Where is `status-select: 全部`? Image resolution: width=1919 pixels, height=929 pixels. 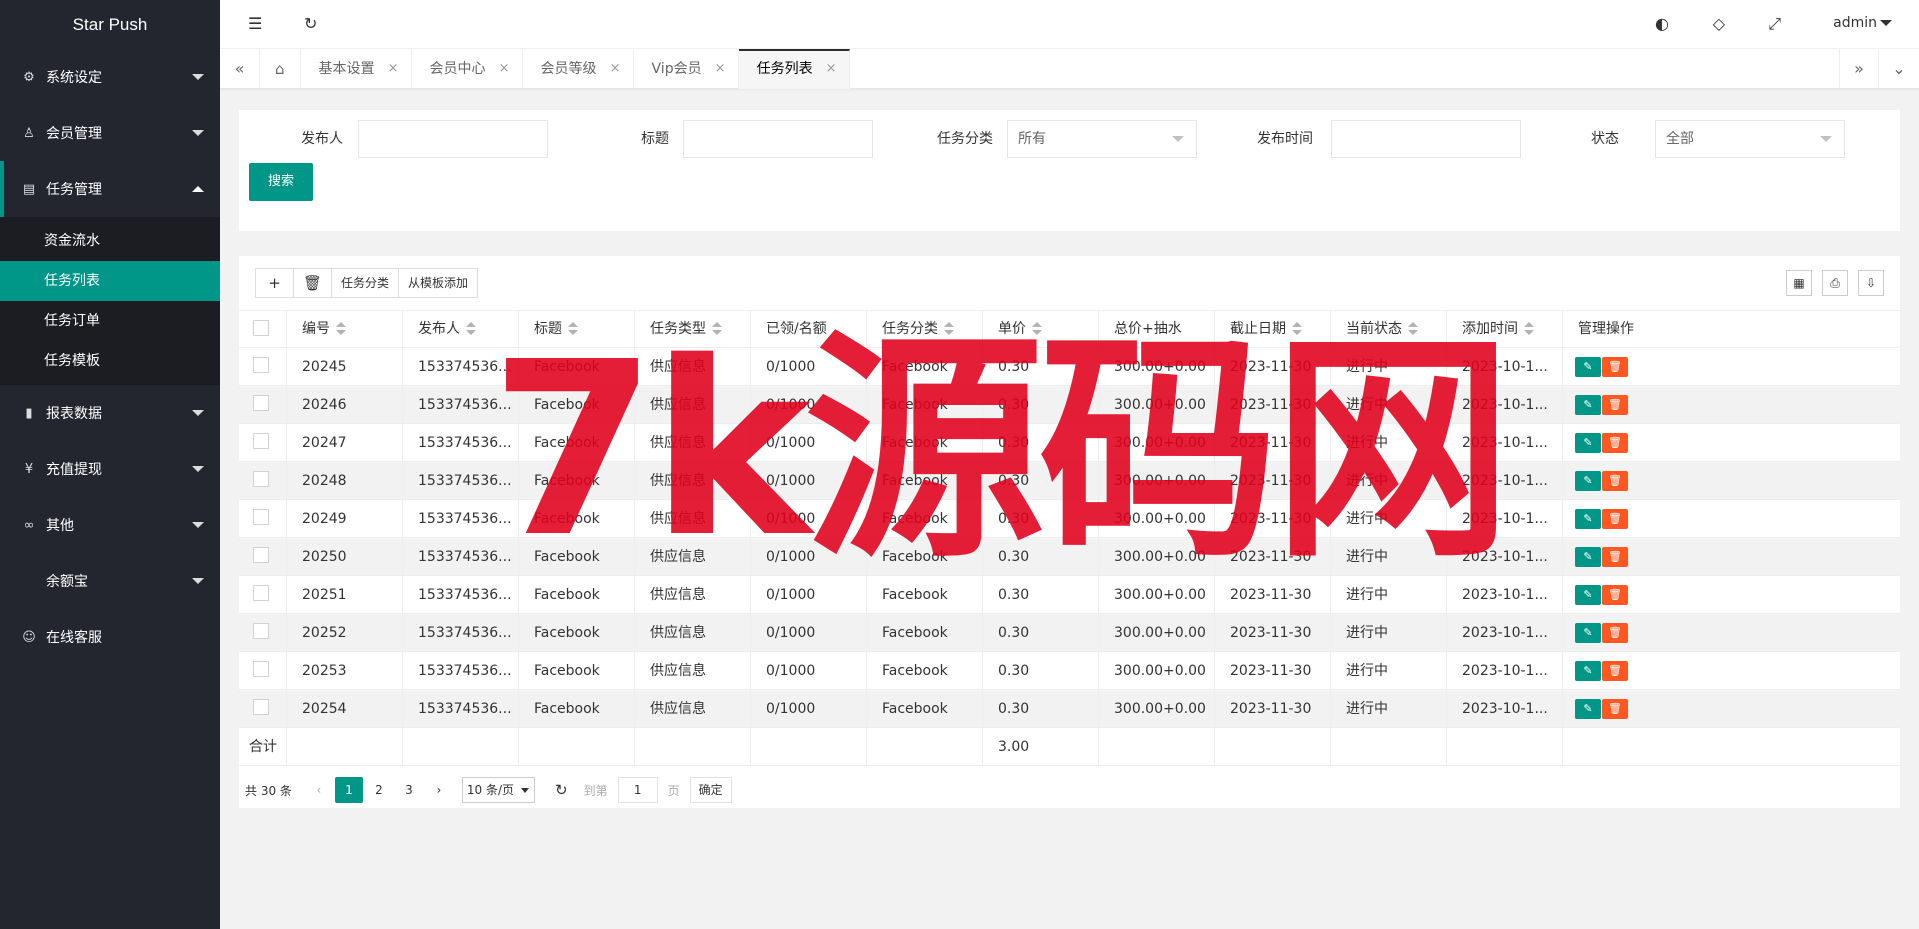 status-select: 全部 is located at coordinates (1750, 139).